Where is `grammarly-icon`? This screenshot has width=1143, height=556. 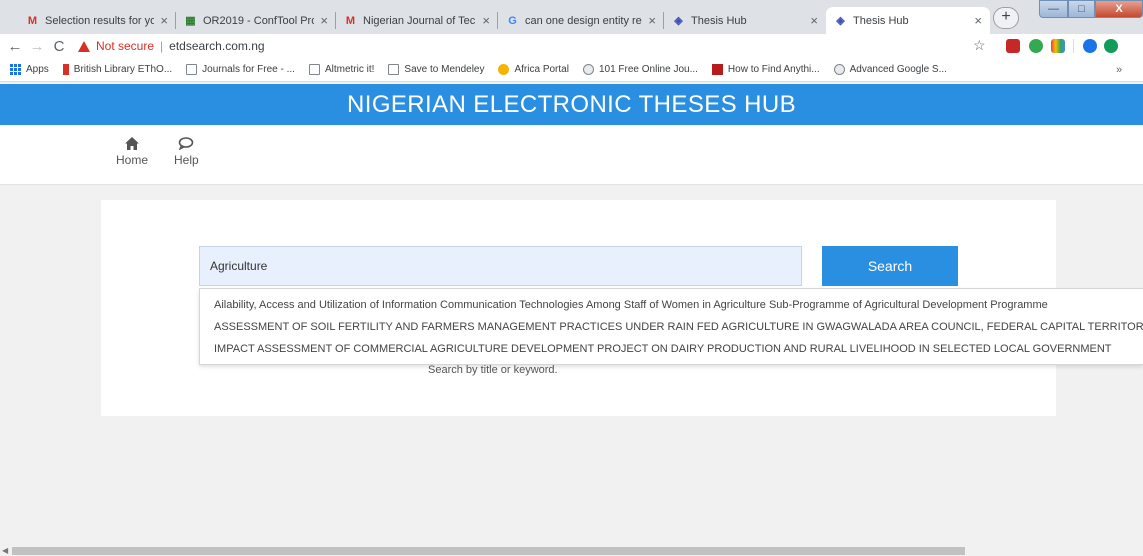
grammarly-icon is located at coordinates (1036, 46).